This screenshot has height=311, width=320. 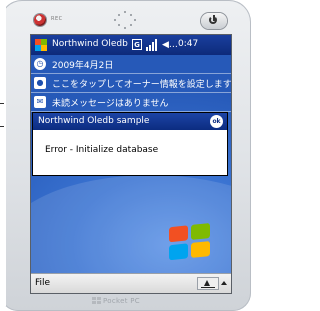 I want to click on owner-icon: ●, so click(x=40, y=83).